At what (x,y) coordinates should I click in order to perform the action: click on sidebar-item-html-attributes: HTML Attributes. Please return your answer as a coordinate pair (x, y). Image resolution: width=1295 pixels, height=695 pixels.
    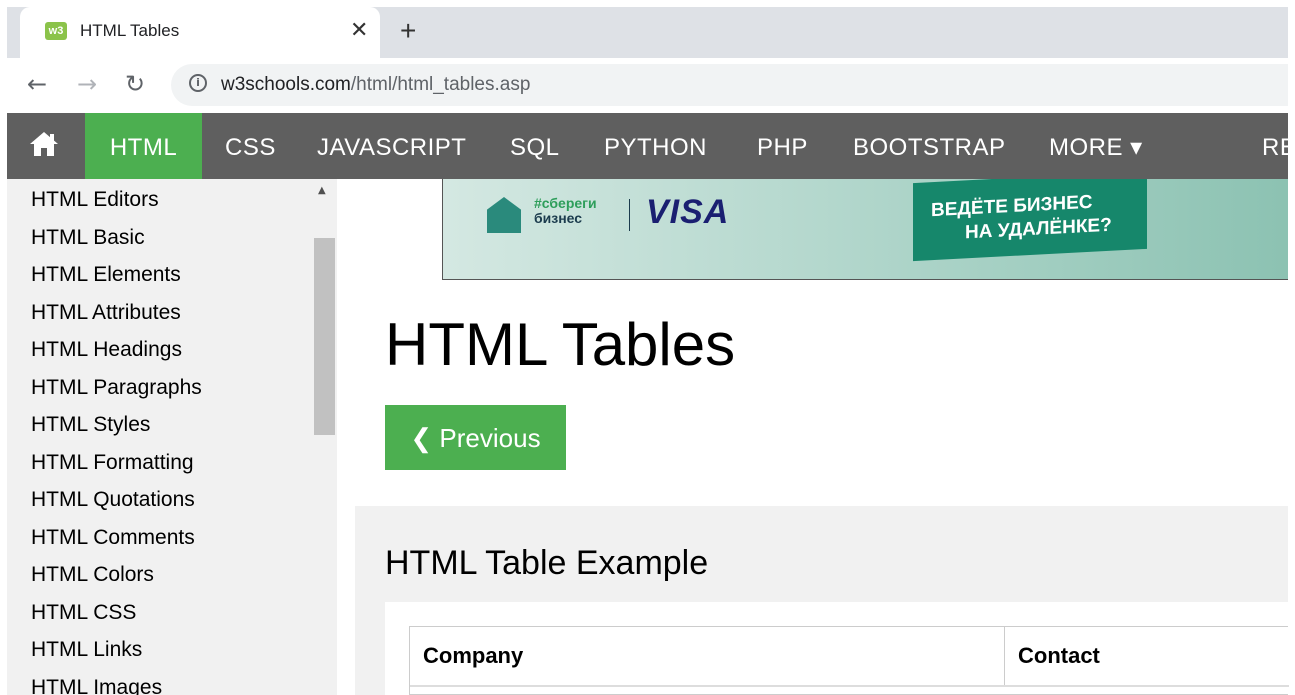
    Looking at the image, I should click on (106, 313).